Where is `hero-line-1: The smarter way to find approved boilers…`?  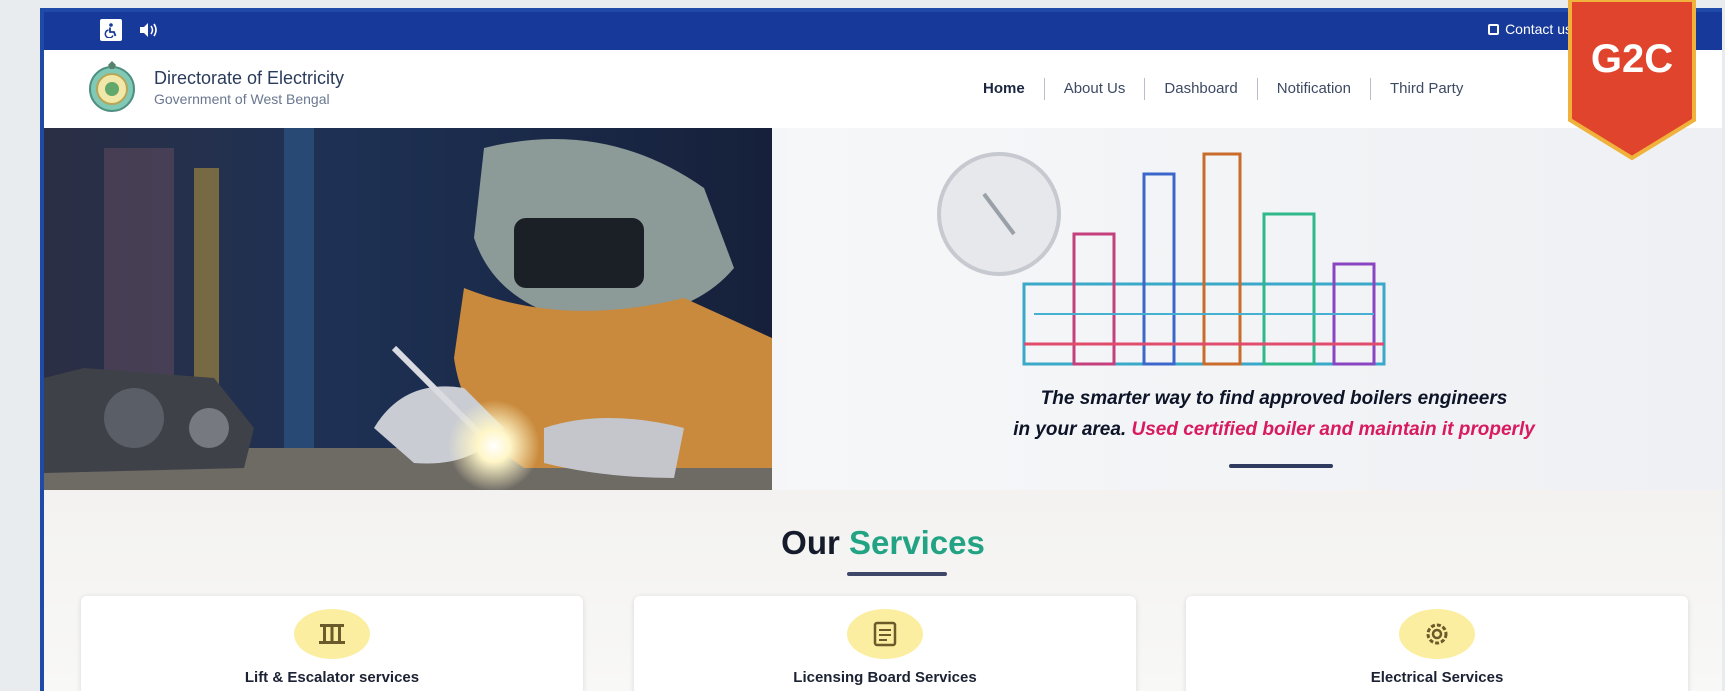 hero-line-1: The smarter way to find approved boilers… is located at coordinates (1274, 398).